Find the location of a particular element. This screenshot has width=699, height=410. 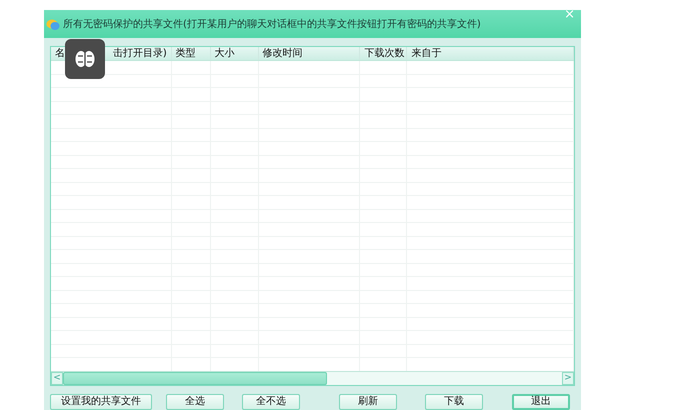

header-text: 大小 is located at coordinates (224, 53).